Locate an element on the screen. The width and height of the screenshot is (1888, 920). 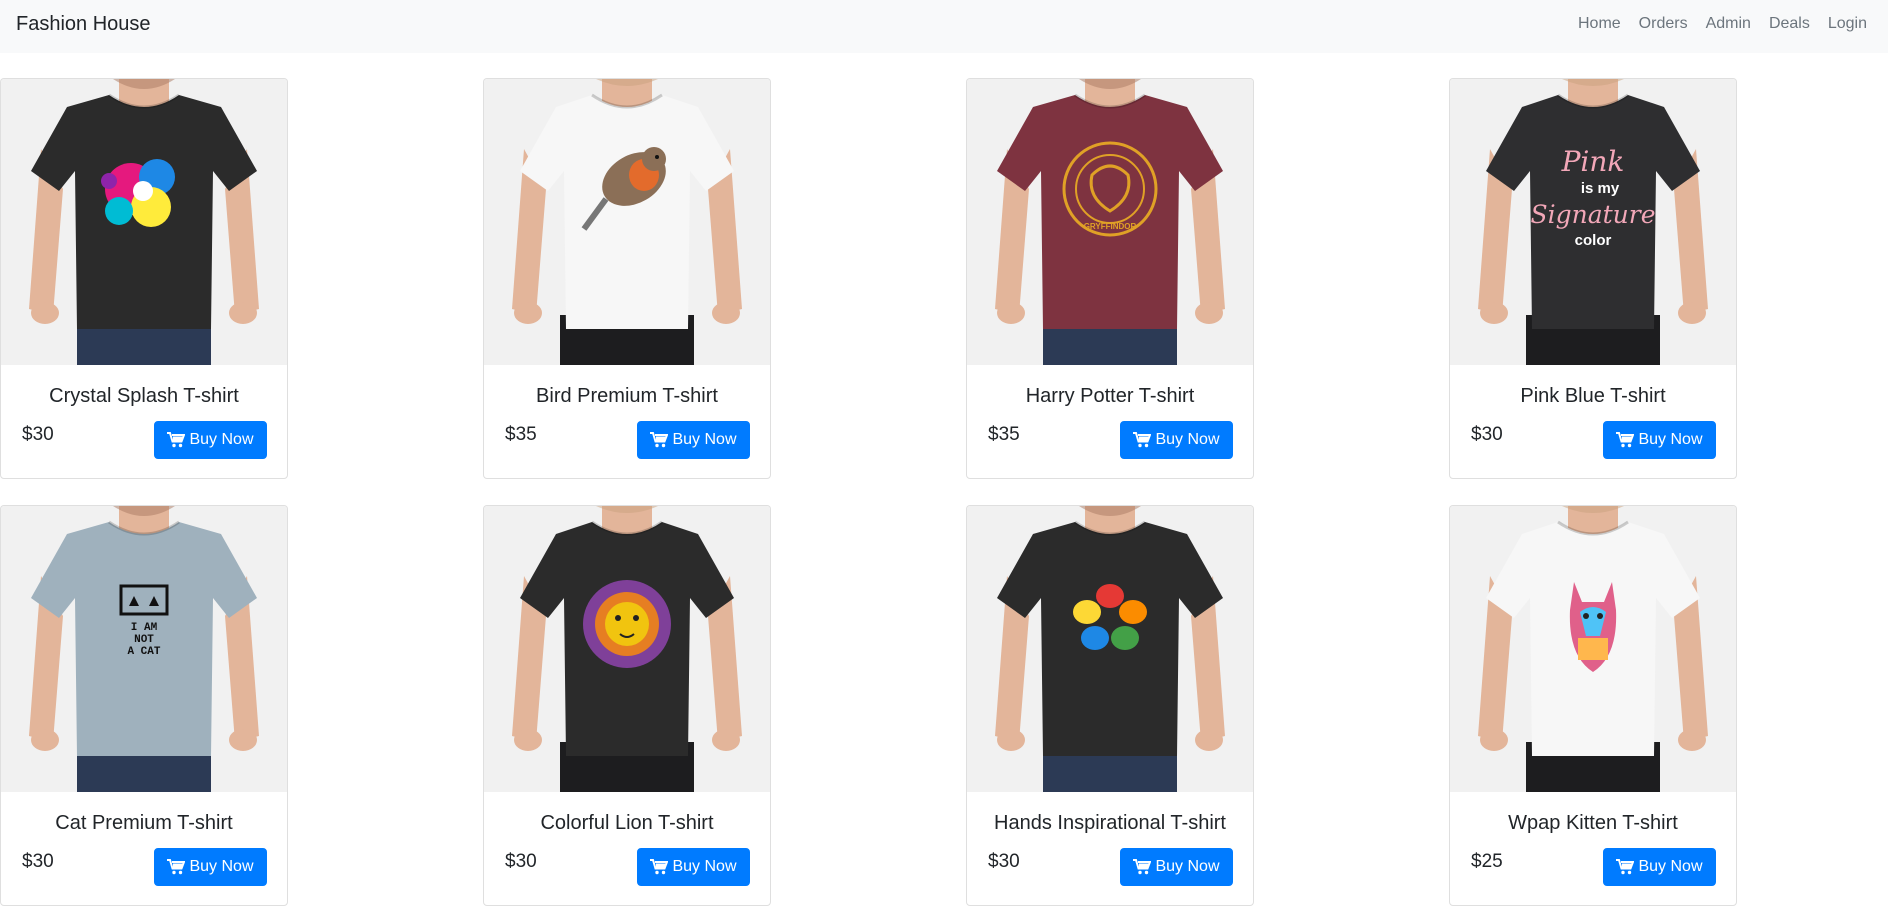
tshirt-illustration: I AM NOT A CAT is located at coordinates (144, 649).